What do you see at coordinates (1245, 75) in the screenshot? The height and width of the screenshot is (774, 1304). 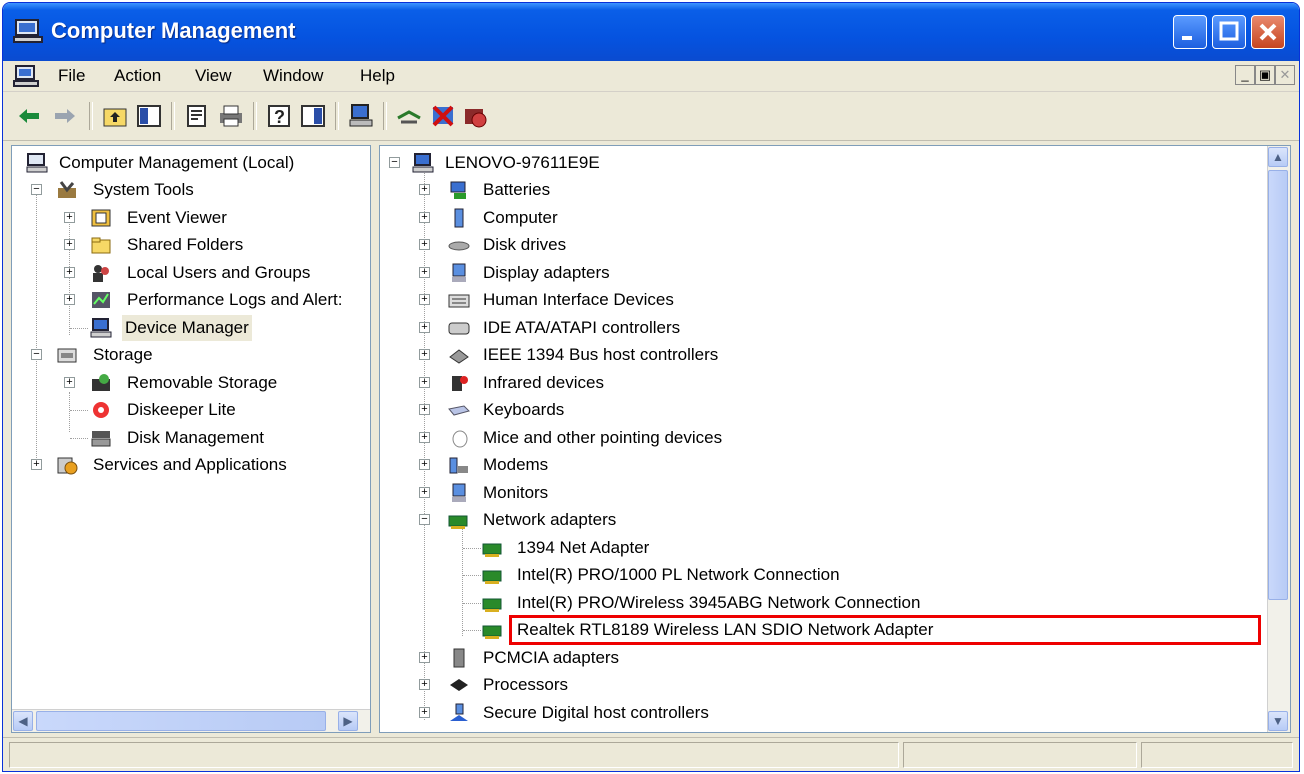 I see `mdi-minimize-button: _` at bounding box center [1245, 75].